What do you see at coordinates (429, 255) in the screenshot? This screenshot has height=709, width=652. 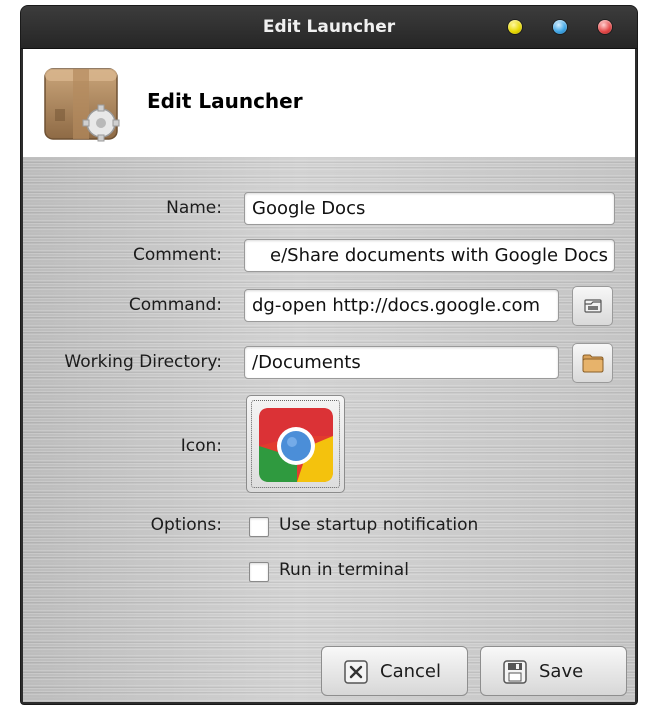 I see `comment-input: e/Share documents with Google Docs` at bounding box center [429, 255].